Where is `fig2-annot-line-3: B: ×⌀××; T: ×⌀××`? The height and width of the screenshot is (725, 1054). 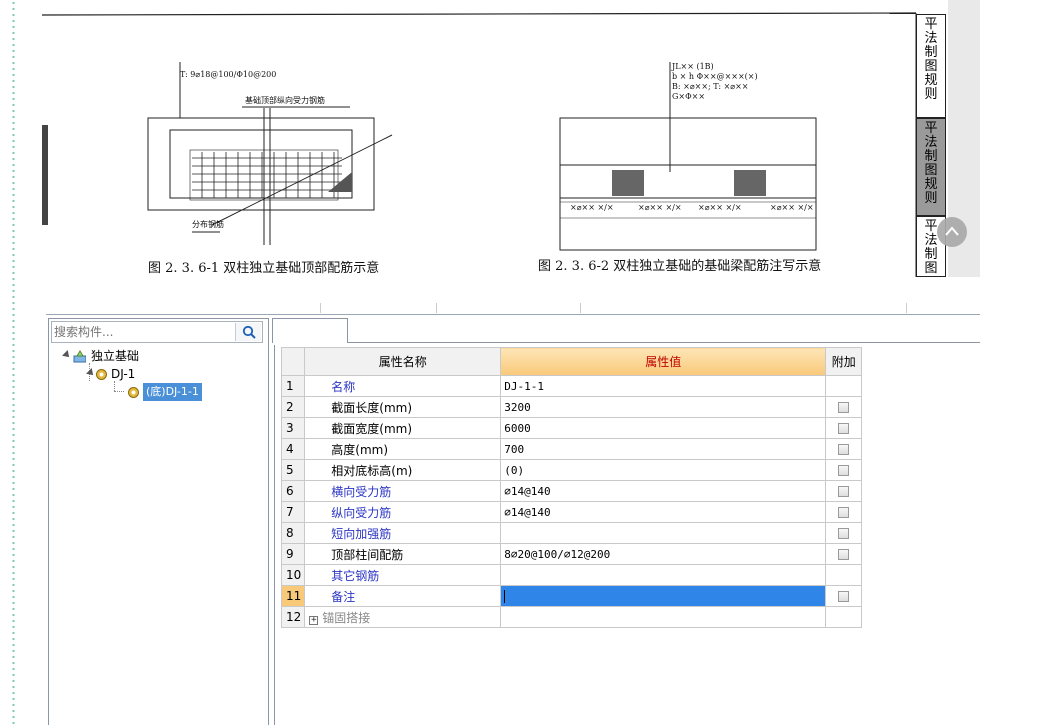 fig2-annot-line-3: B: ×⌀××; T: ×⌀×× is located at coordinates (710, 86).